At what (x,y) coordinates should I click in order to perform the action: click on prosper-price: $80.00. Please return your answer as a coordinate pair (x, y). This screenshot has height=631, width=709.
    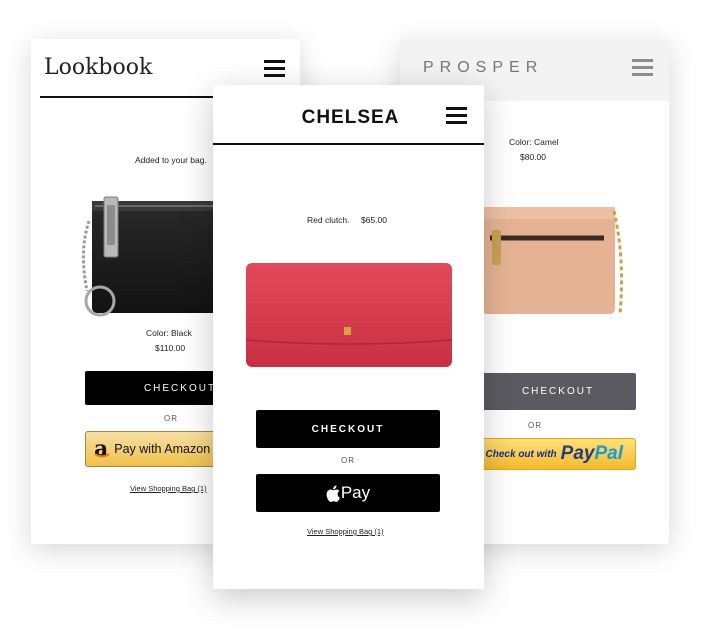
    Looking at the image, I should click on (533, 157).